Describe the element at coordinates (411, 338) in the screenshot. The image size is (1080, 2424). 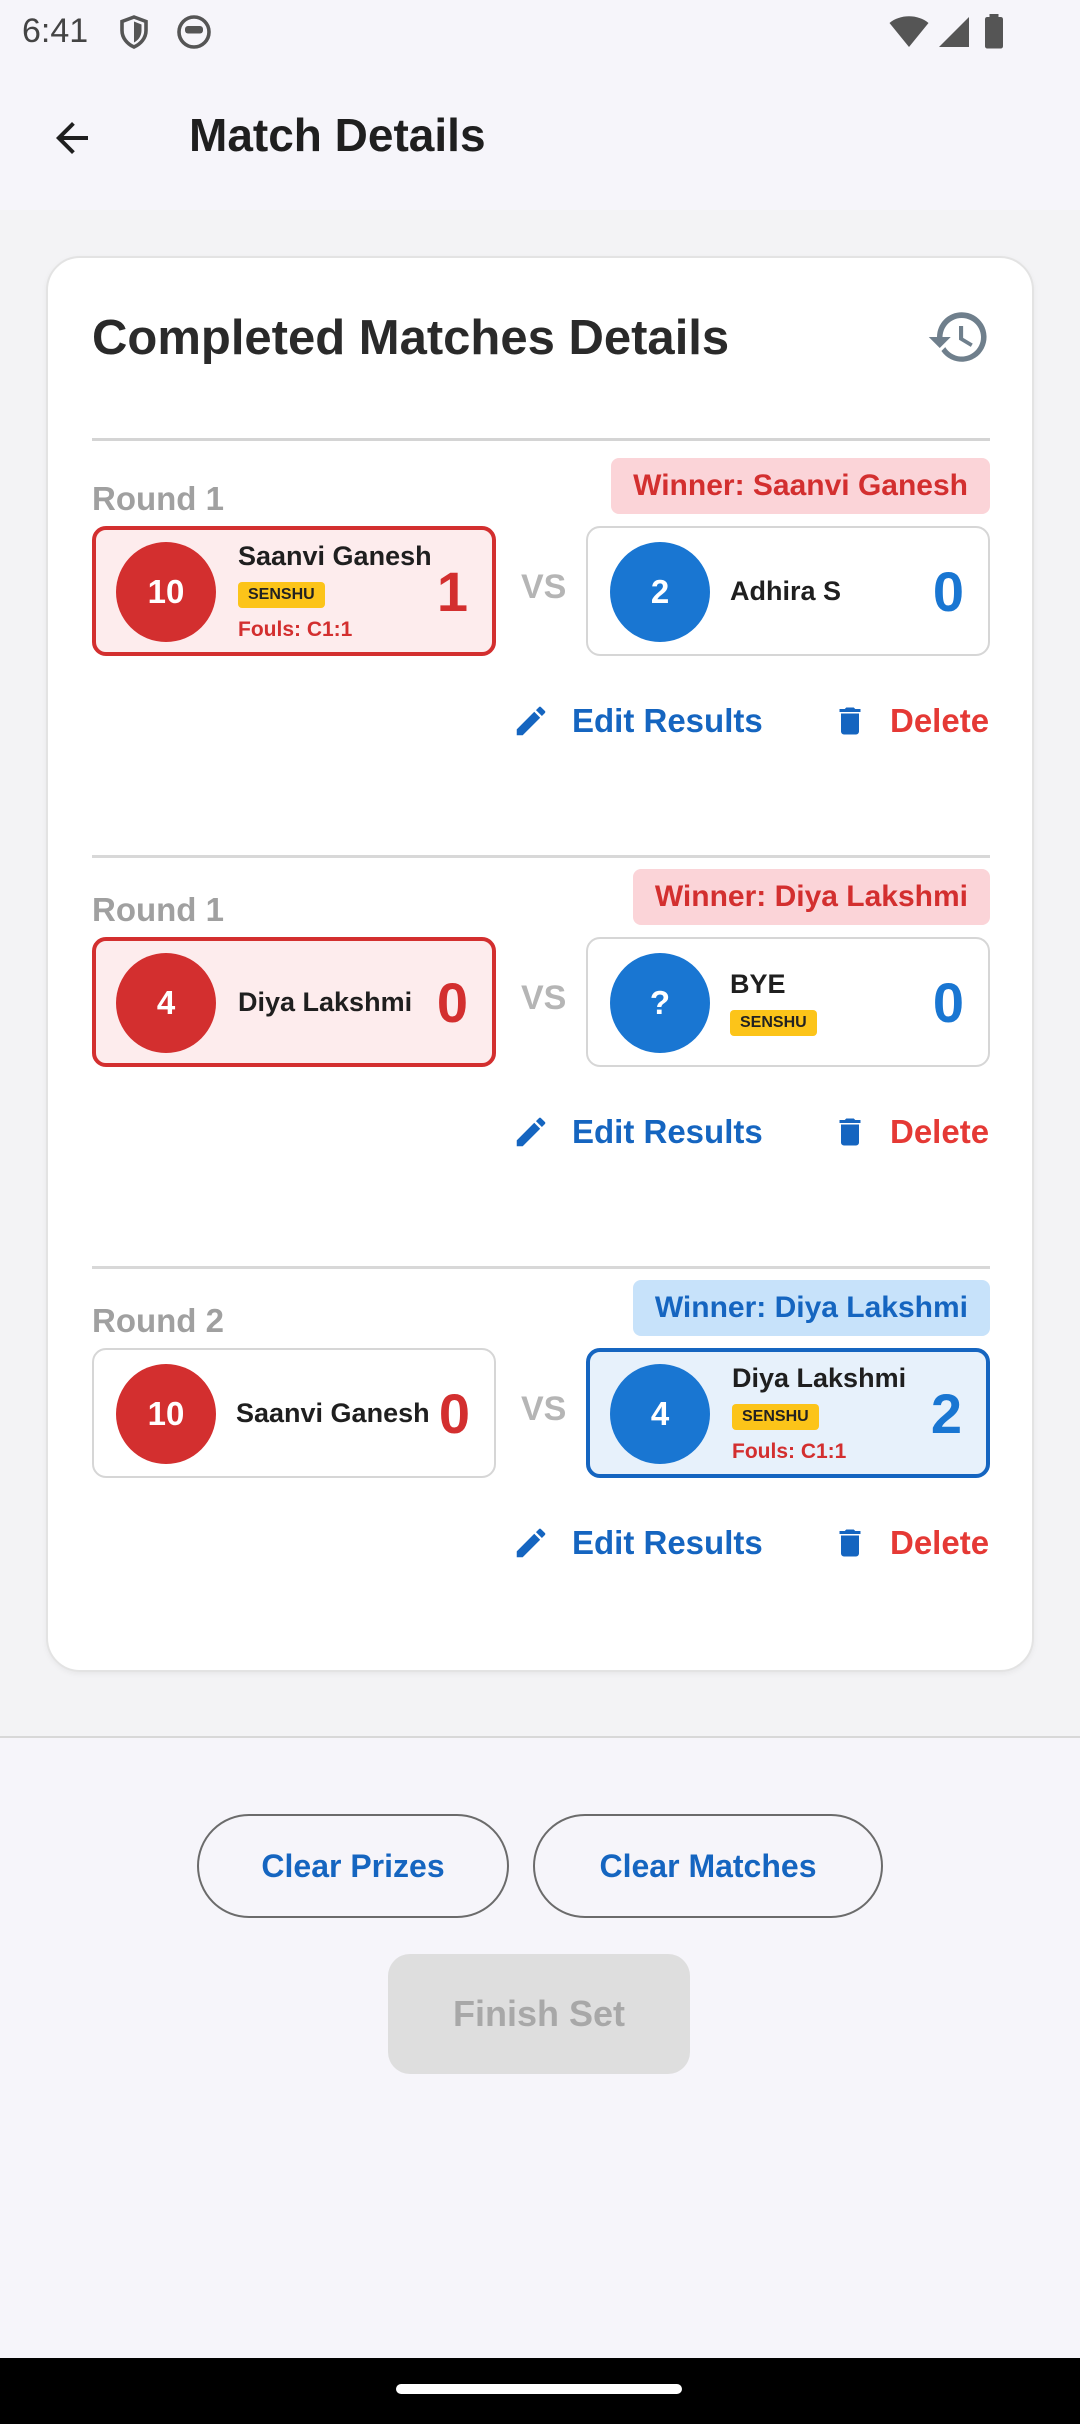
I see `card-title: Completed Matches Details` at that location.